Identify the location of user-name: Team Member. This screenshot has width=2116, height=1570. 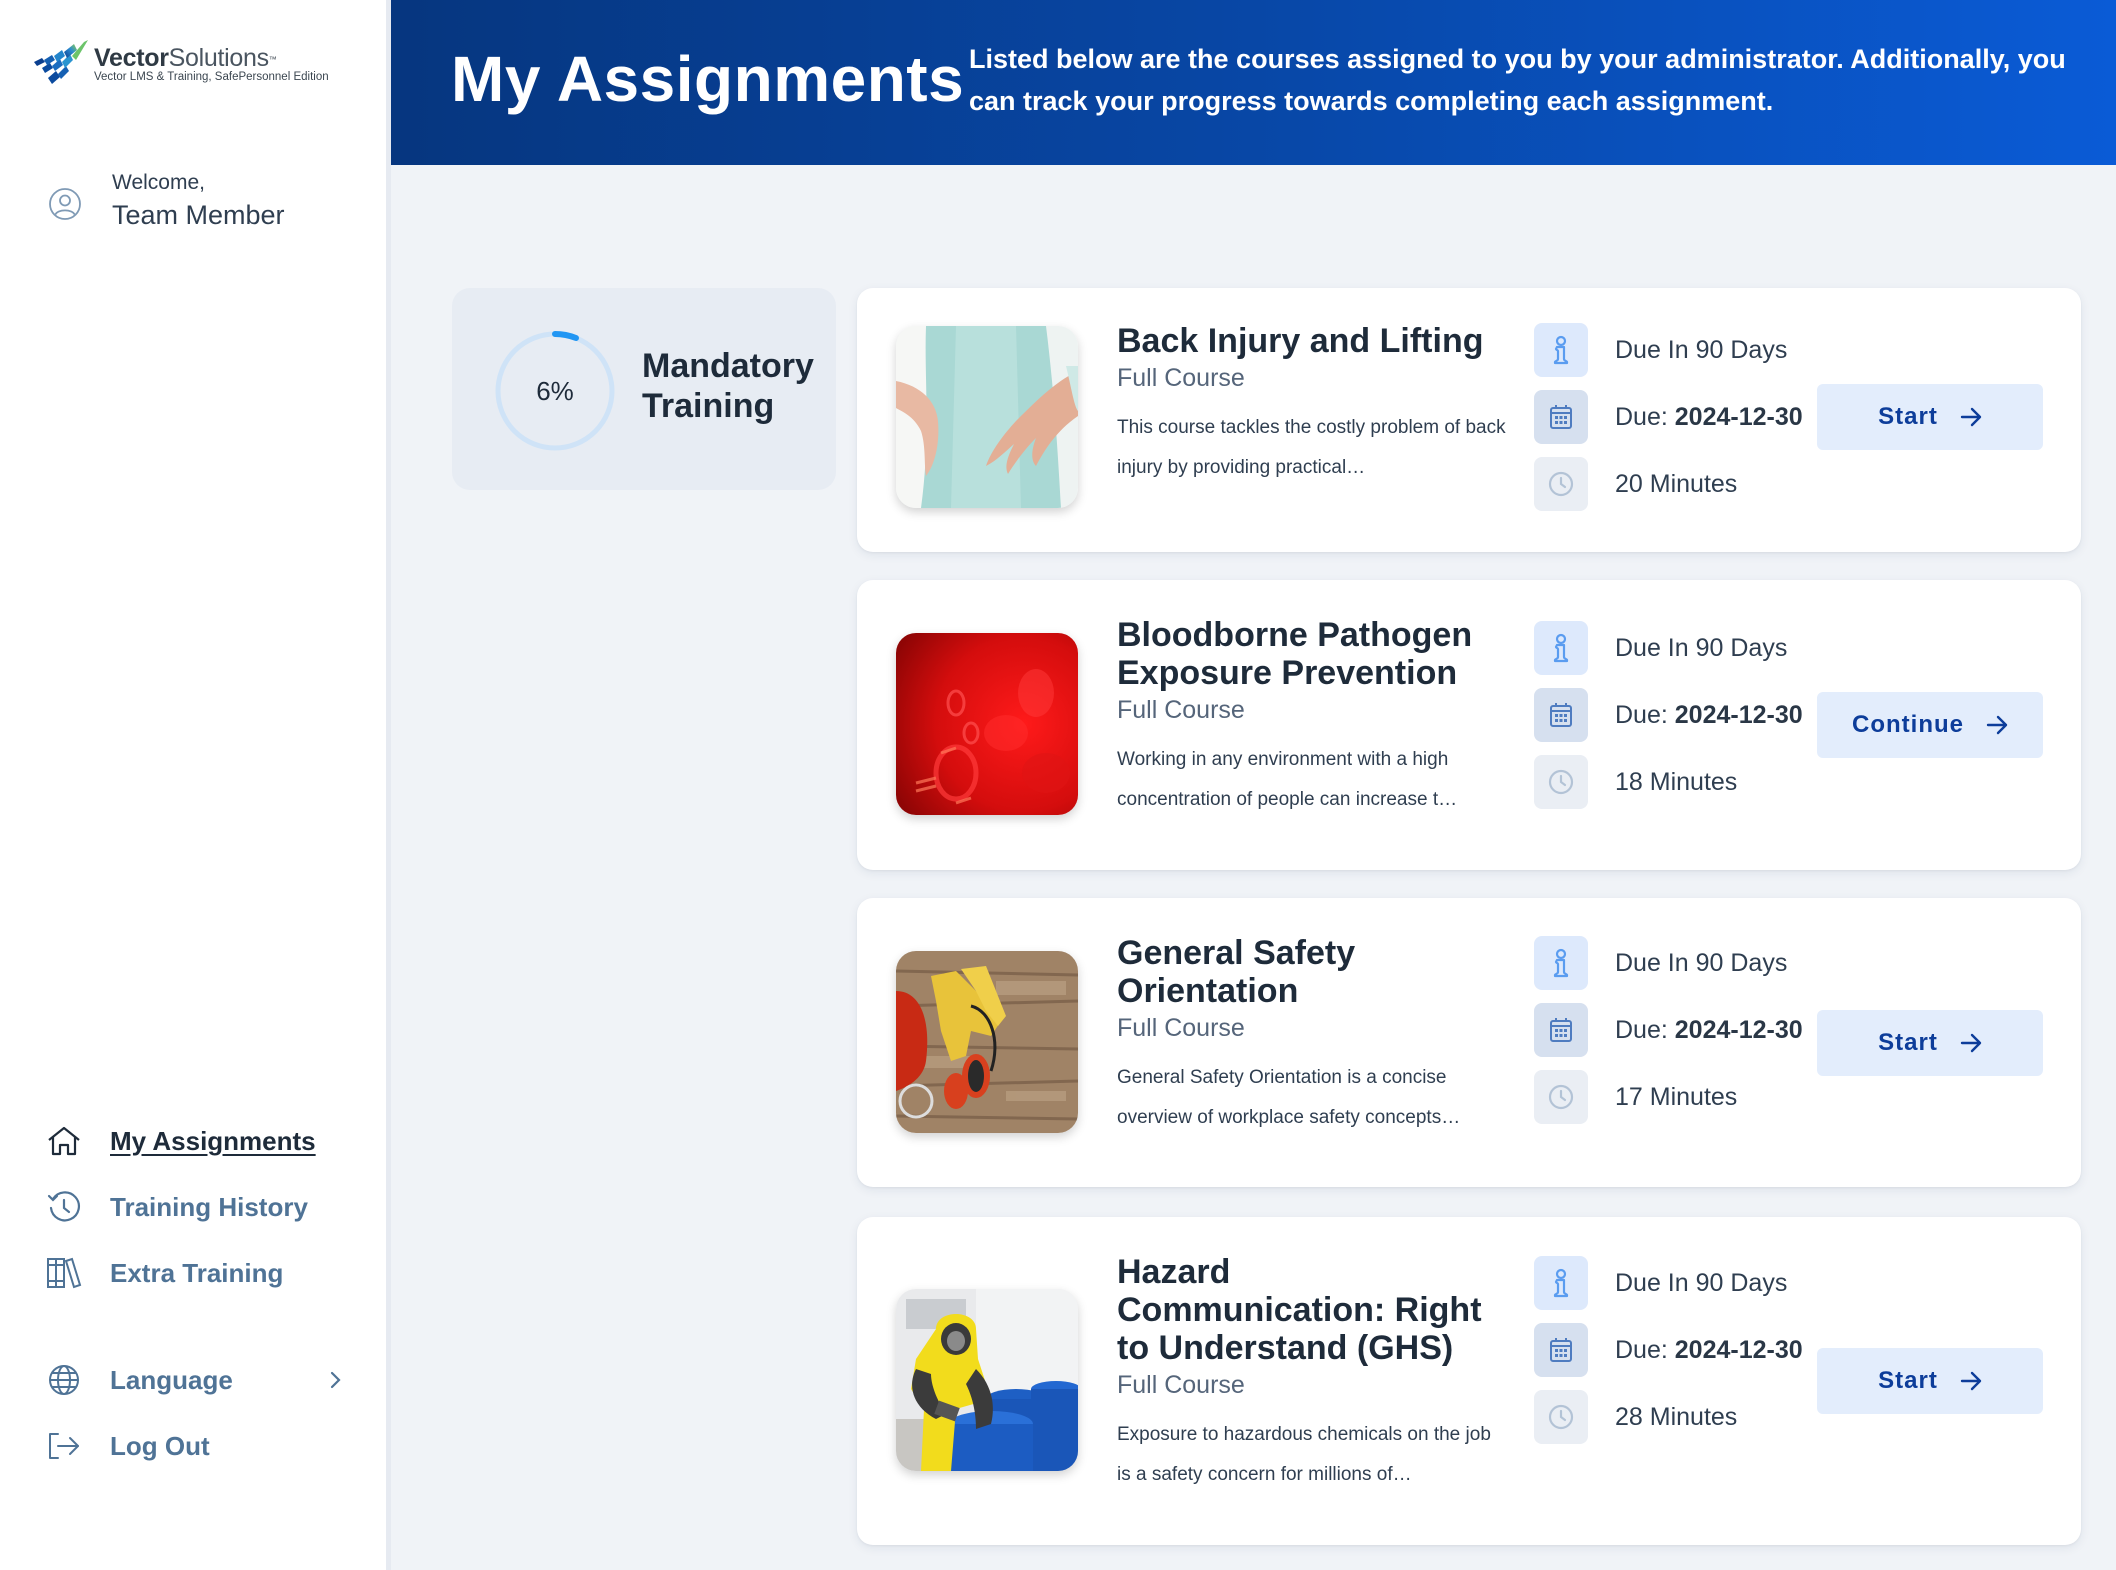
(198, 215).